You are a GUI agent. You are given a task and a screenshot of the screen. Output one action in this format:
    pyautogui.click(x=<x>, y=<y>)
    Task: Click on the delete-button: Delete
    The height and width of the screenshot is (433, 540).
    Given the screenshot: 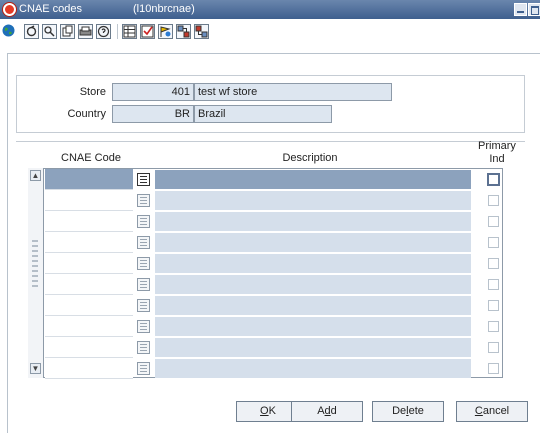 What is the action you would take?
    pyautogui.click(x=408, y=411)
    